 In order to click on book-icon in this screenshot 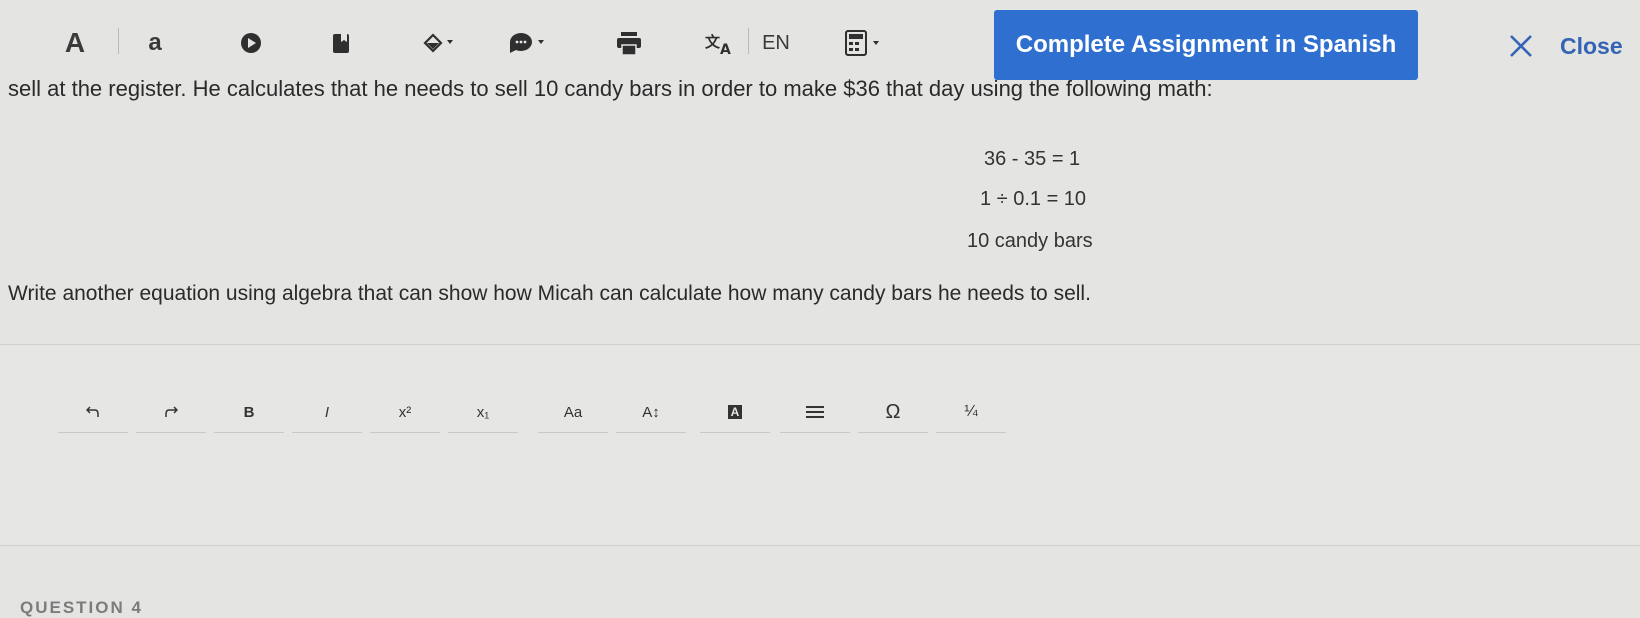, I will do `click(341, 43)`.